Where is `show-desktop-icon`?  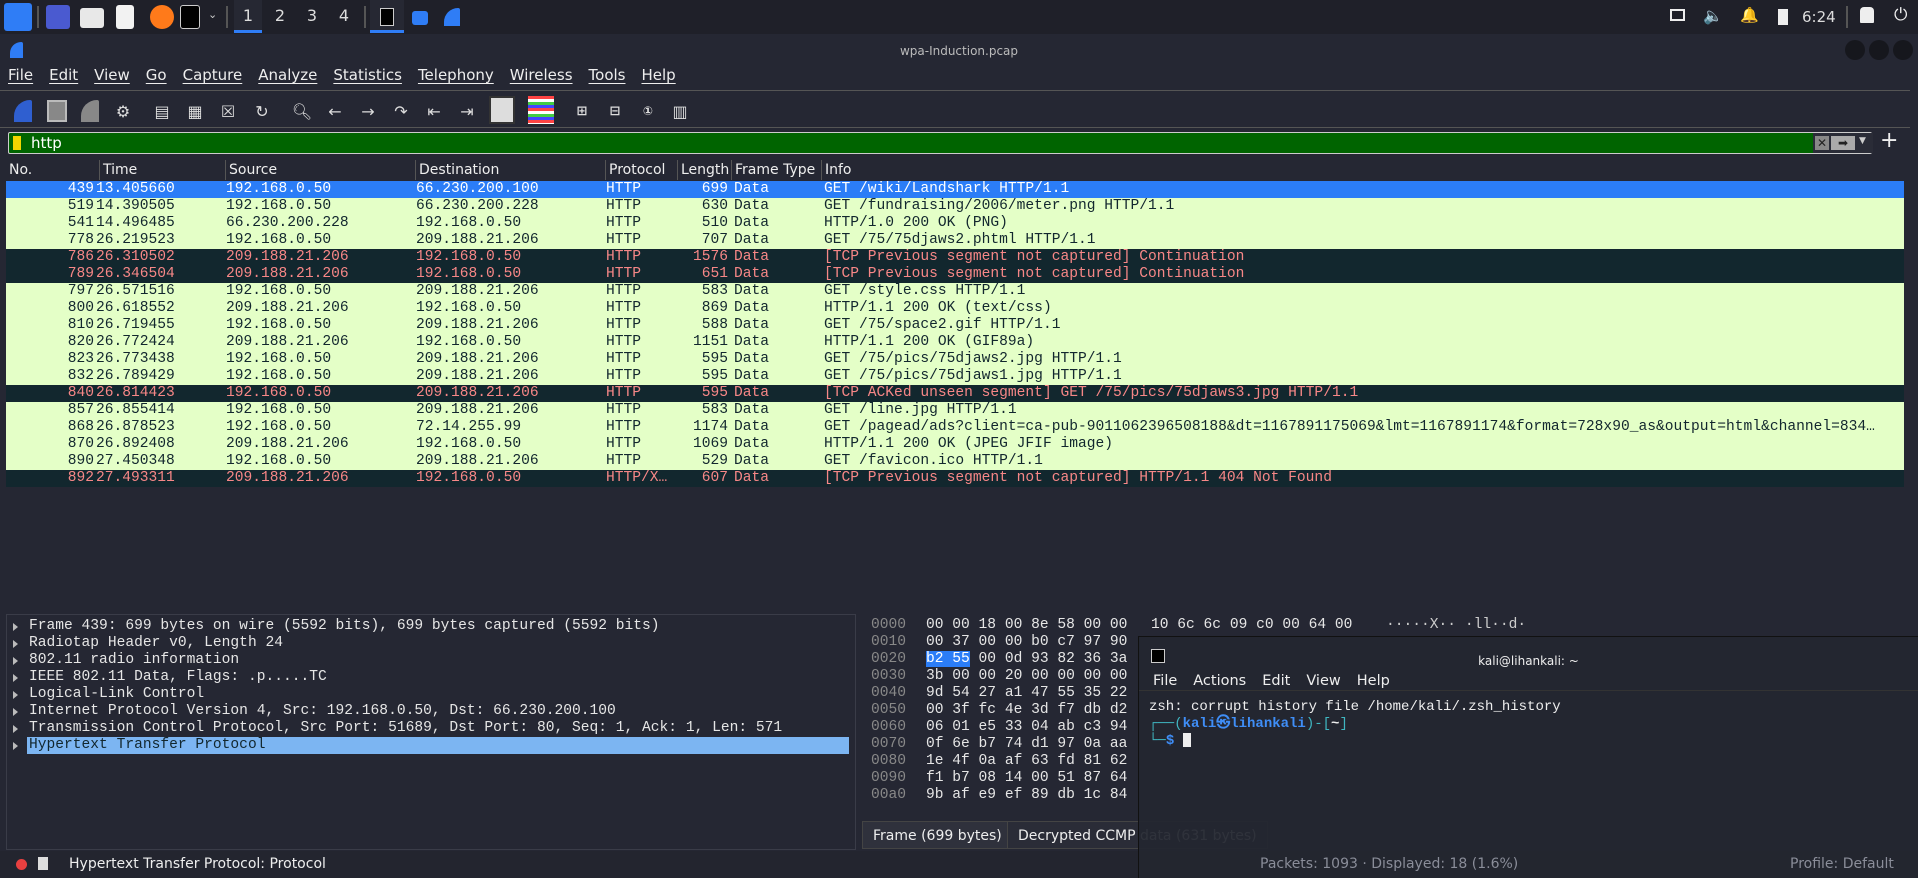
show-desktop-icon is located at coordinates (58, 17).